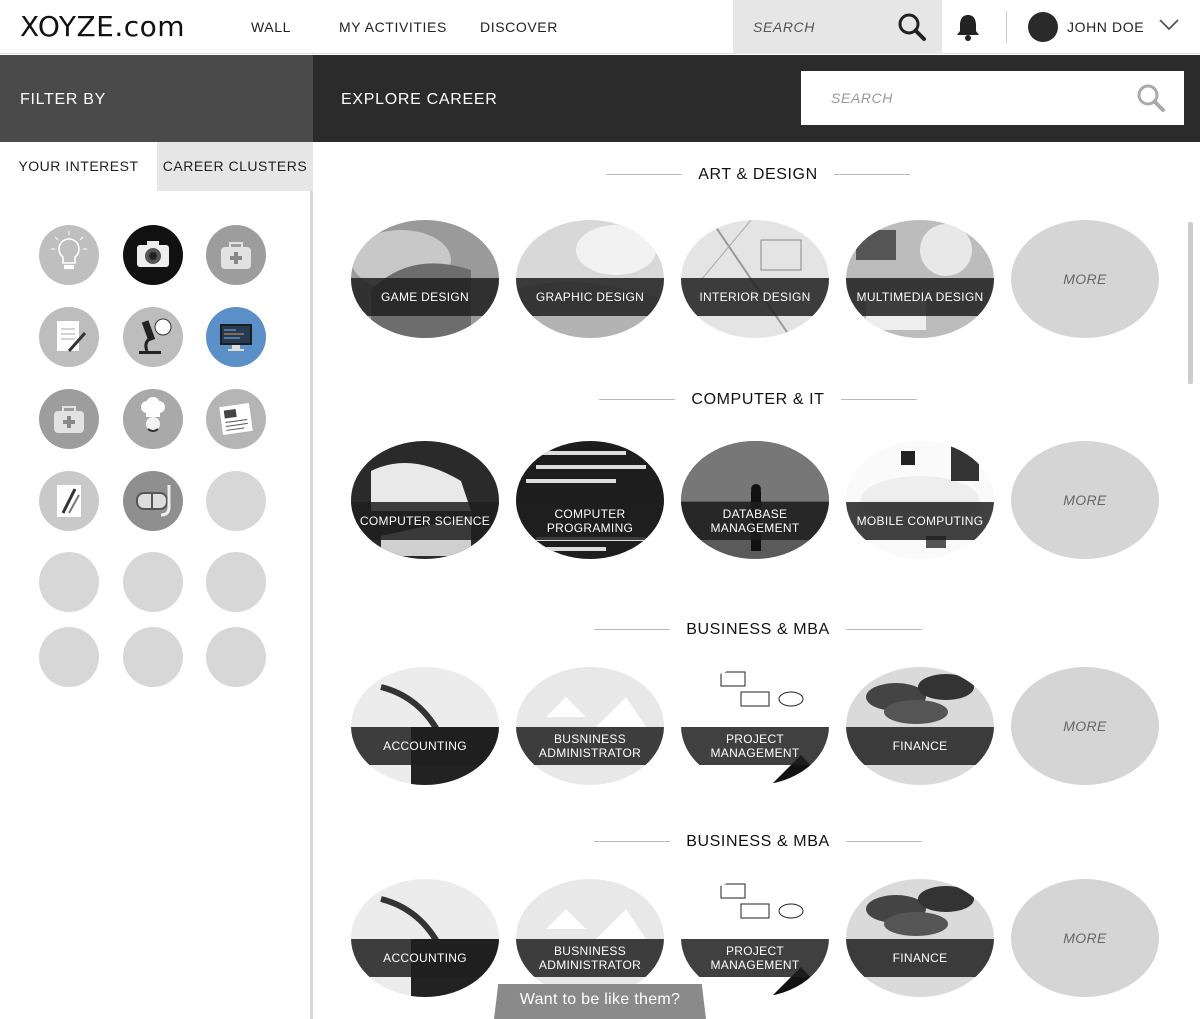  What do you see at coordinates (920, 279) in the screenshot?
I see `career-card: MULTIMEDIA DESIGN` at bounding box center [920, 279].